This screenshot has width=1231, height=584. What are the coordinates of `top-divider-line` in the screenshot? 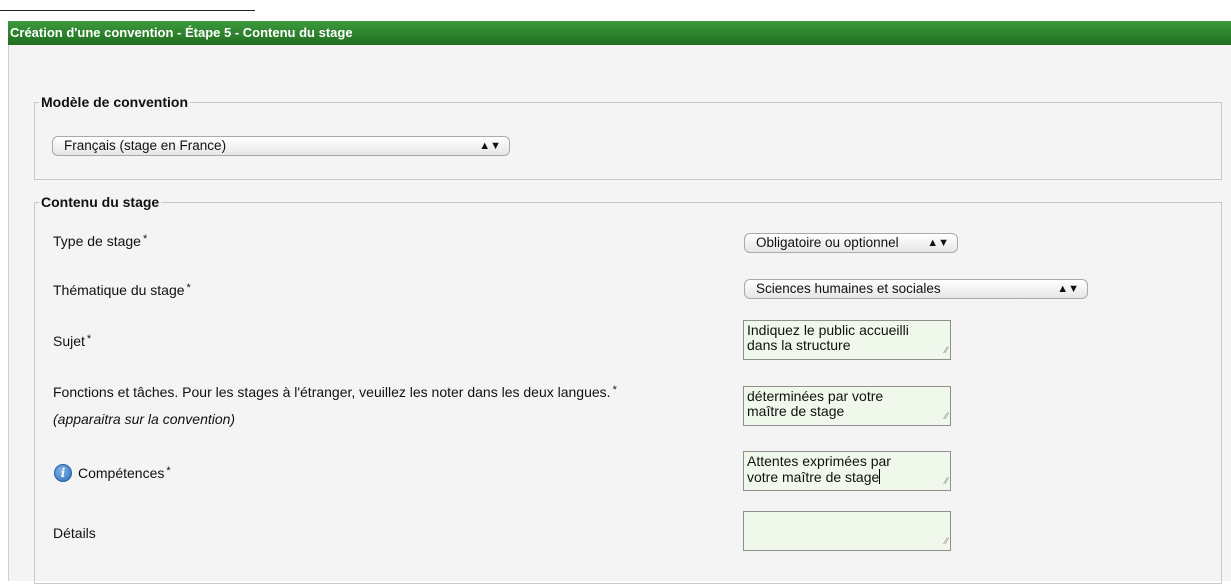 It's located at (127, 10).